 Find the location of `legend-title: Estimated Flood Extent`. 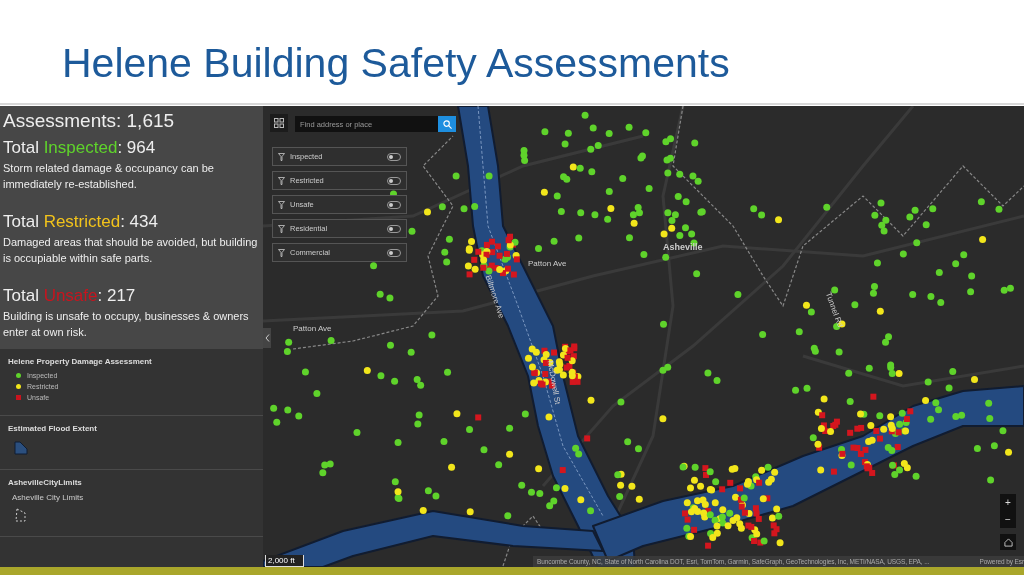

legend-title: Estimated Flood Extent is located at coordinates (53, 428).